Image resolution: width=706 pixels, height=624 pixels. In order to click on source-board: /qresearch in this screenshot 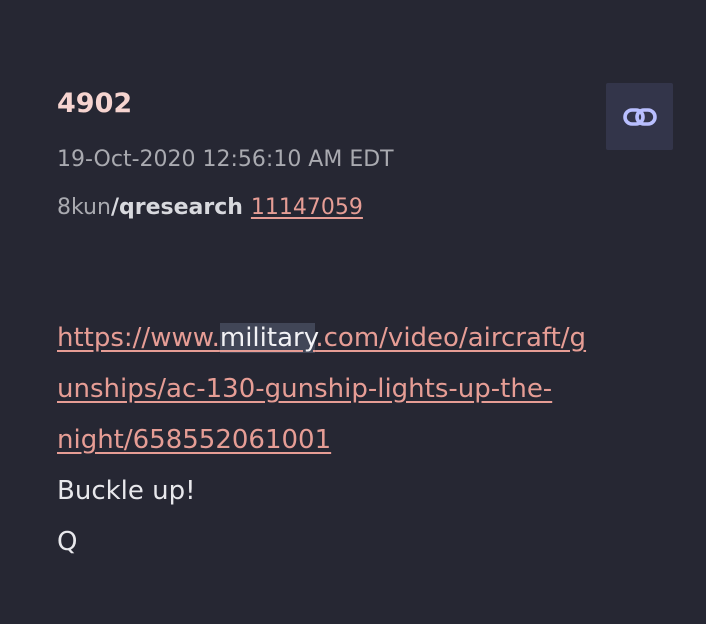, I will do `click(176, 207)`.